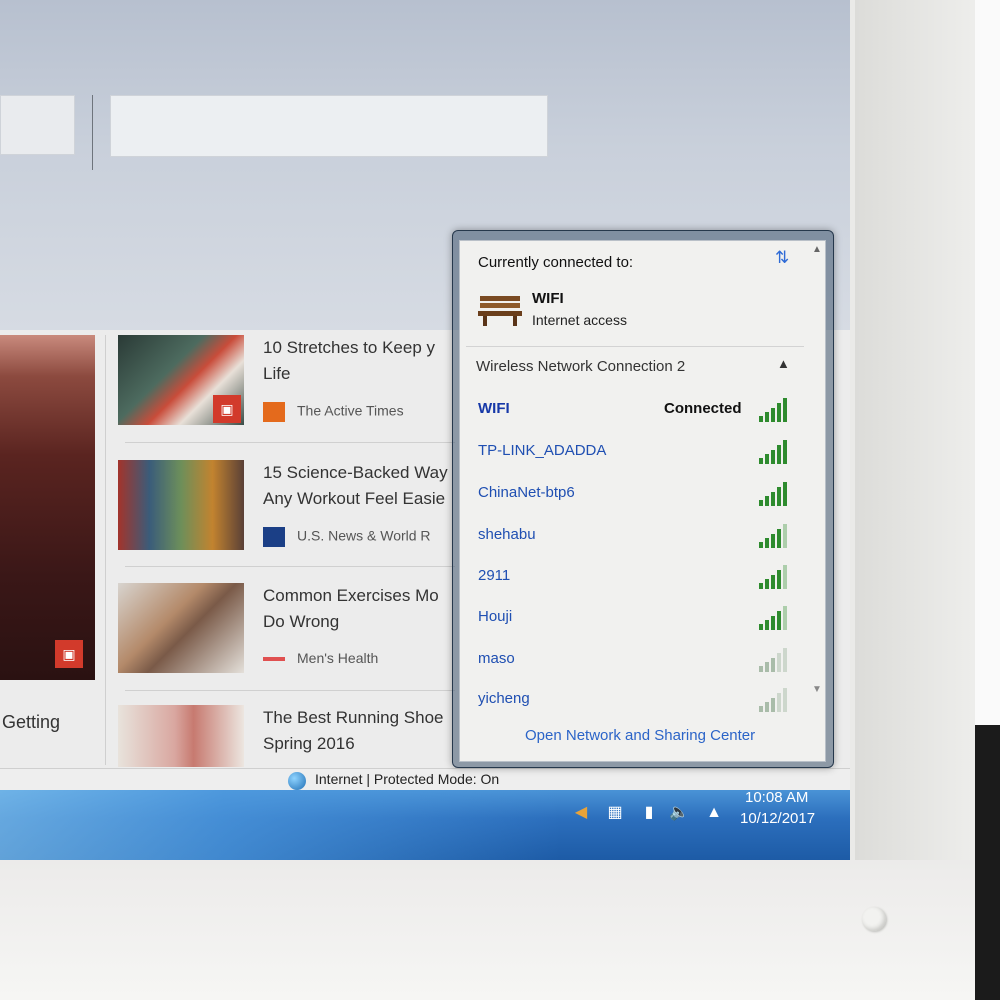 The image size is (1000, 1000). Describe the element at coordinates (633, 665) in the screenshot. I see `network-item-maso: maso` at that location.